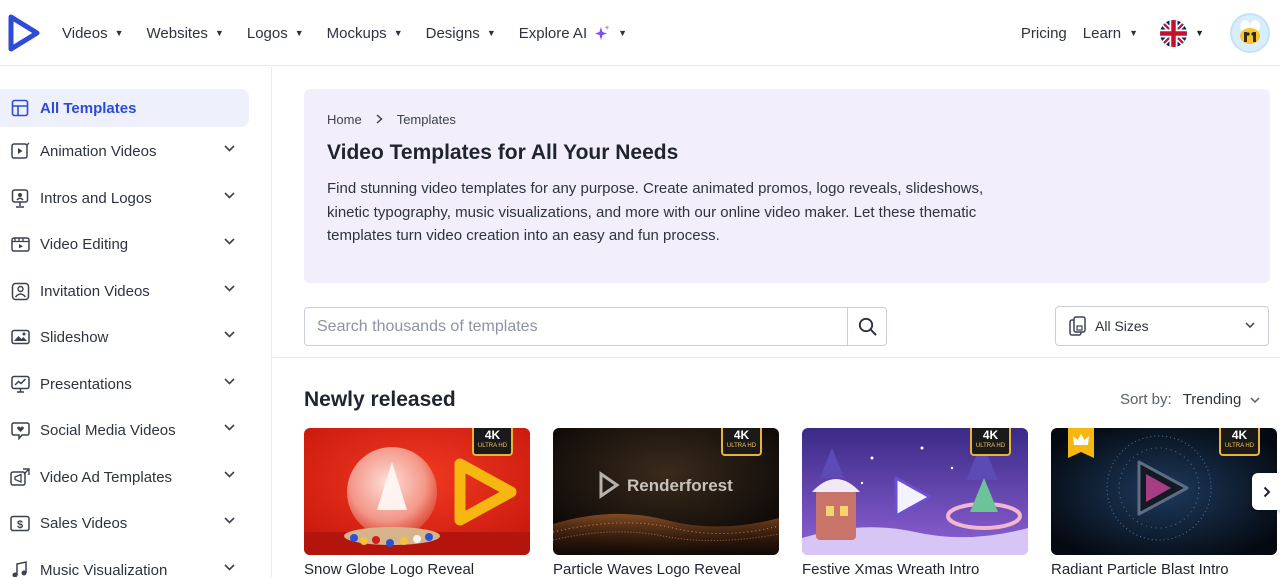 The image size is (1280, 577). I want to click on invitation-icon, so click(20, 291).